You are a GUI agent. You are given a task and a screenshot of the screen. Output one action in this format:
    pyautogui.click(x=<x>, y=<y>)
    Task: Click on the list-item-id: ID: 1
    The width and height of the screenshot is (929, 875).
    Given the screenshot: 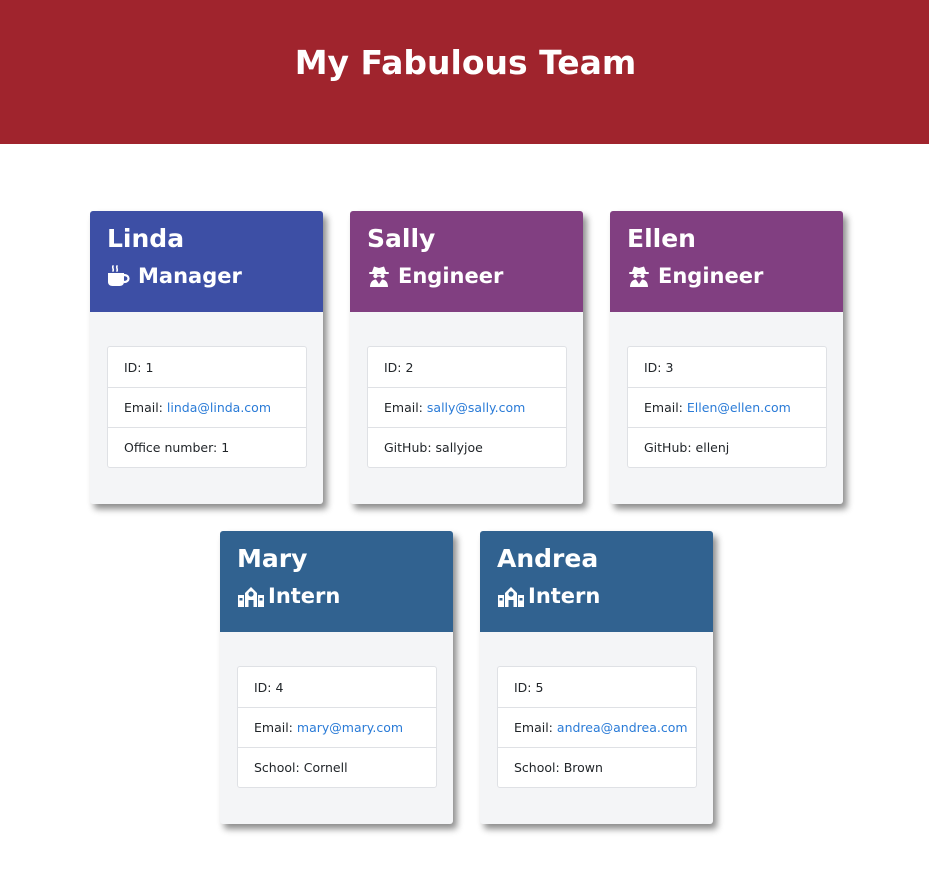 What is the action you would take?
    pyautogui.click(x=207, y=367)
    